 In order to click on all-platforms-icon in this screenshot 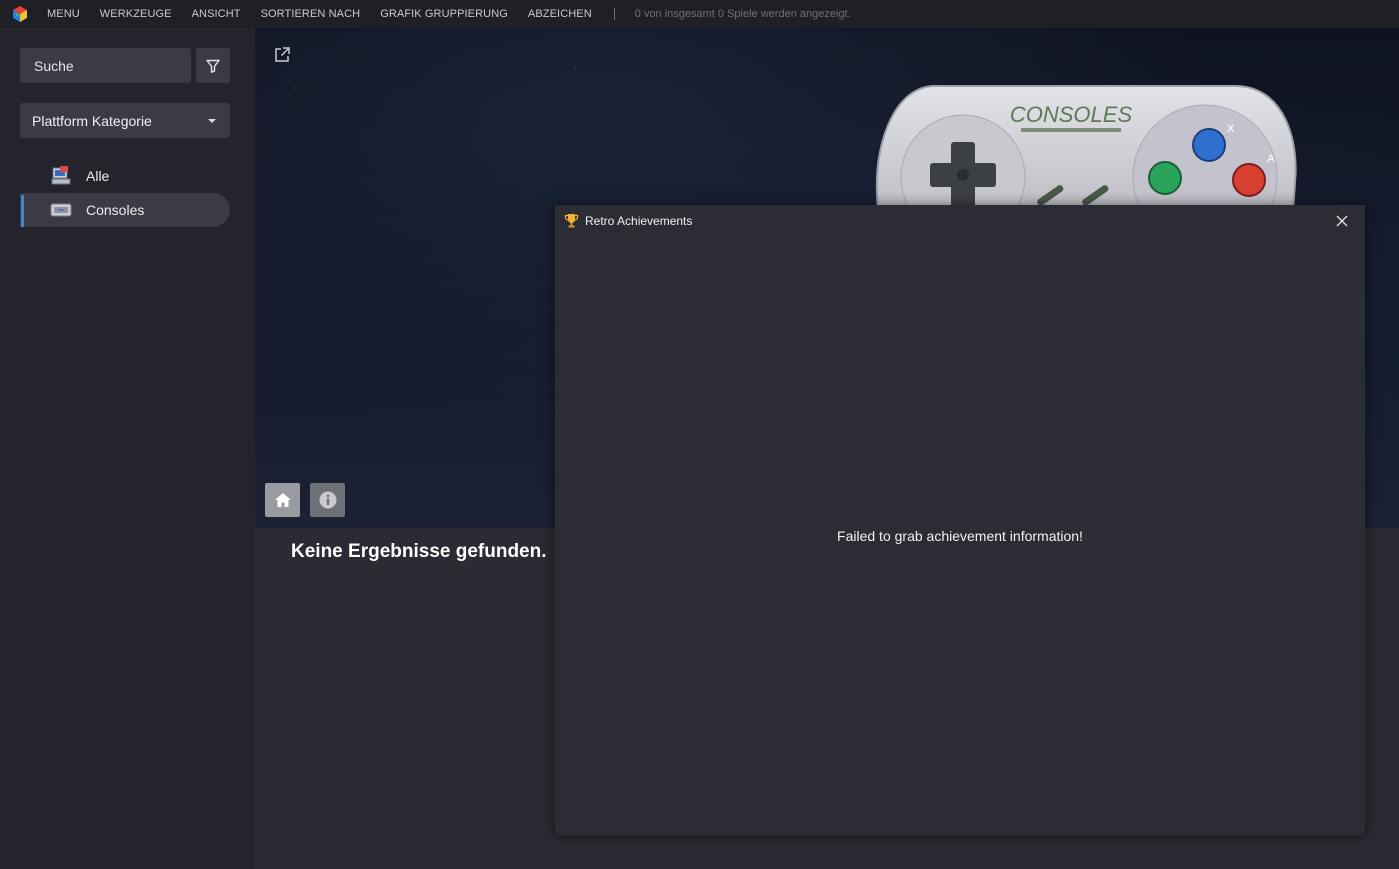, I will do `click(61, 176)`.